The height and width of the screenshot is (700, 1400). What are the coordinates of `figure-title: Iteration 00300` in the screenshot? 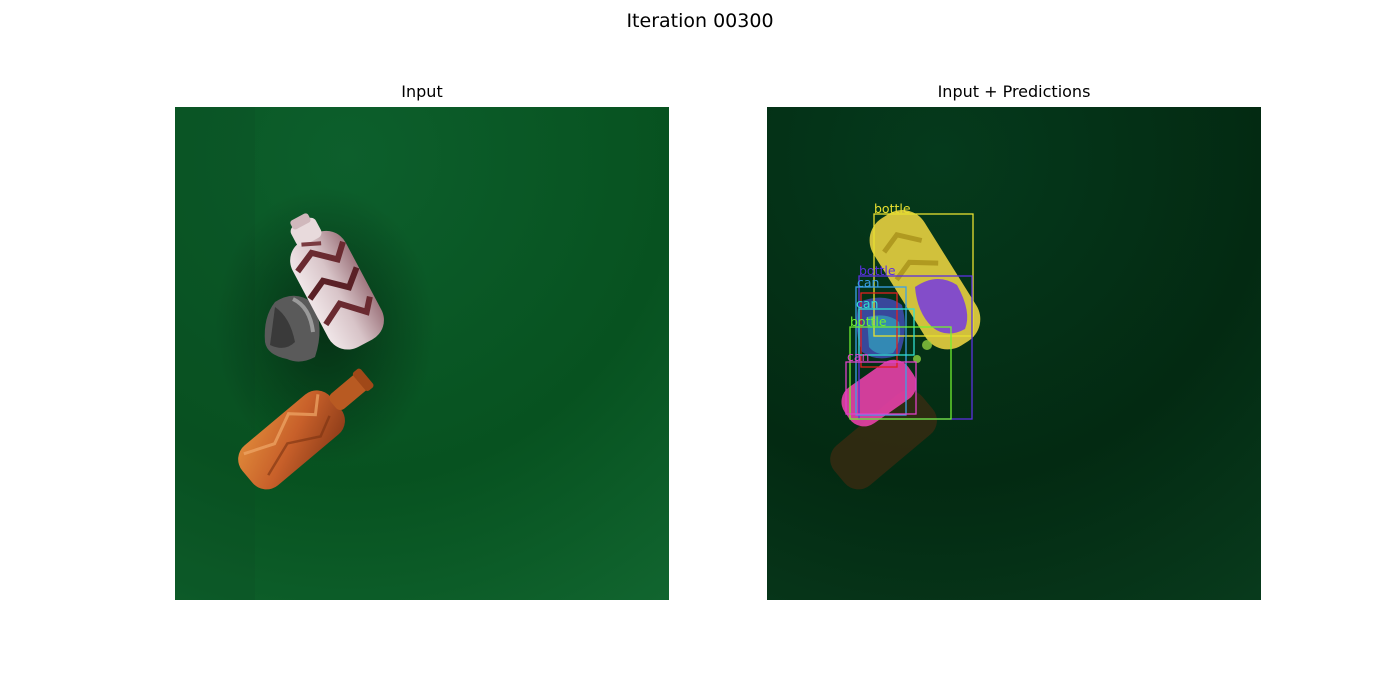 It's located at (700, 21).